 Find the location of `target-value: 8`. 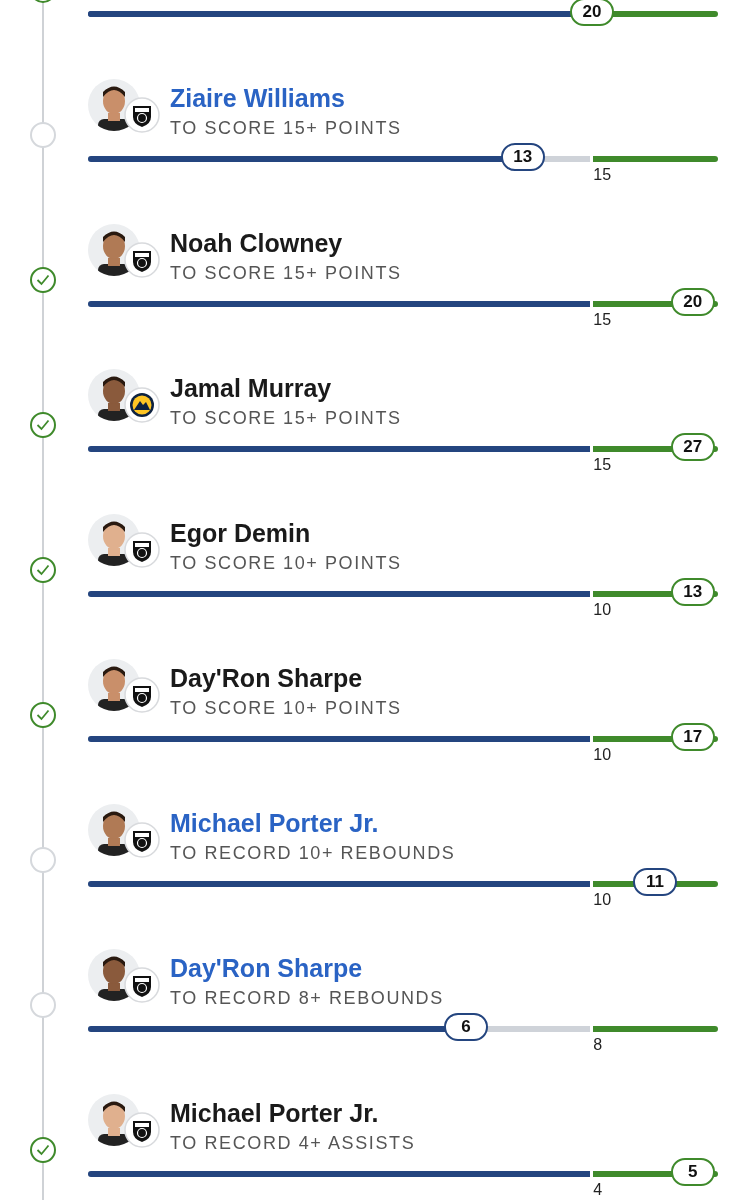

target-value: 8 is located at coordinates (598, 1045).